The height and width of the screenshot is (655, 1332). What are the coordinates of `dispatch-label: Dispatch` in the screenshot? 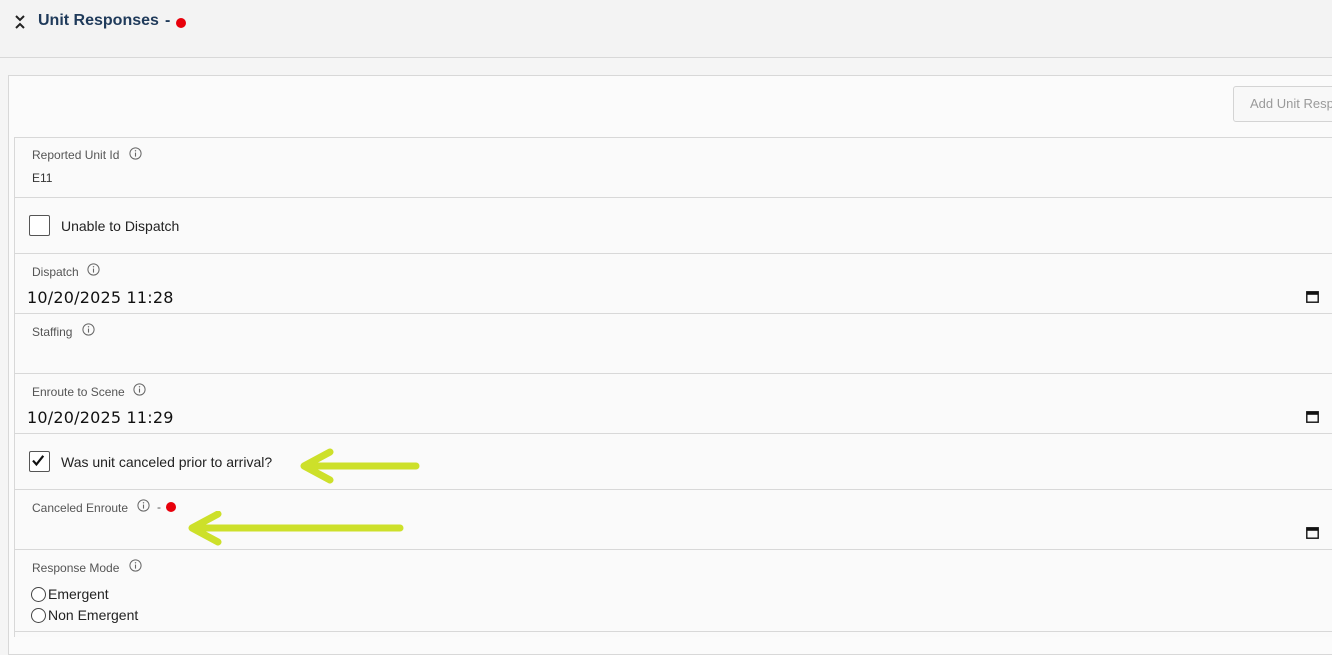 It's located at (55, 272).